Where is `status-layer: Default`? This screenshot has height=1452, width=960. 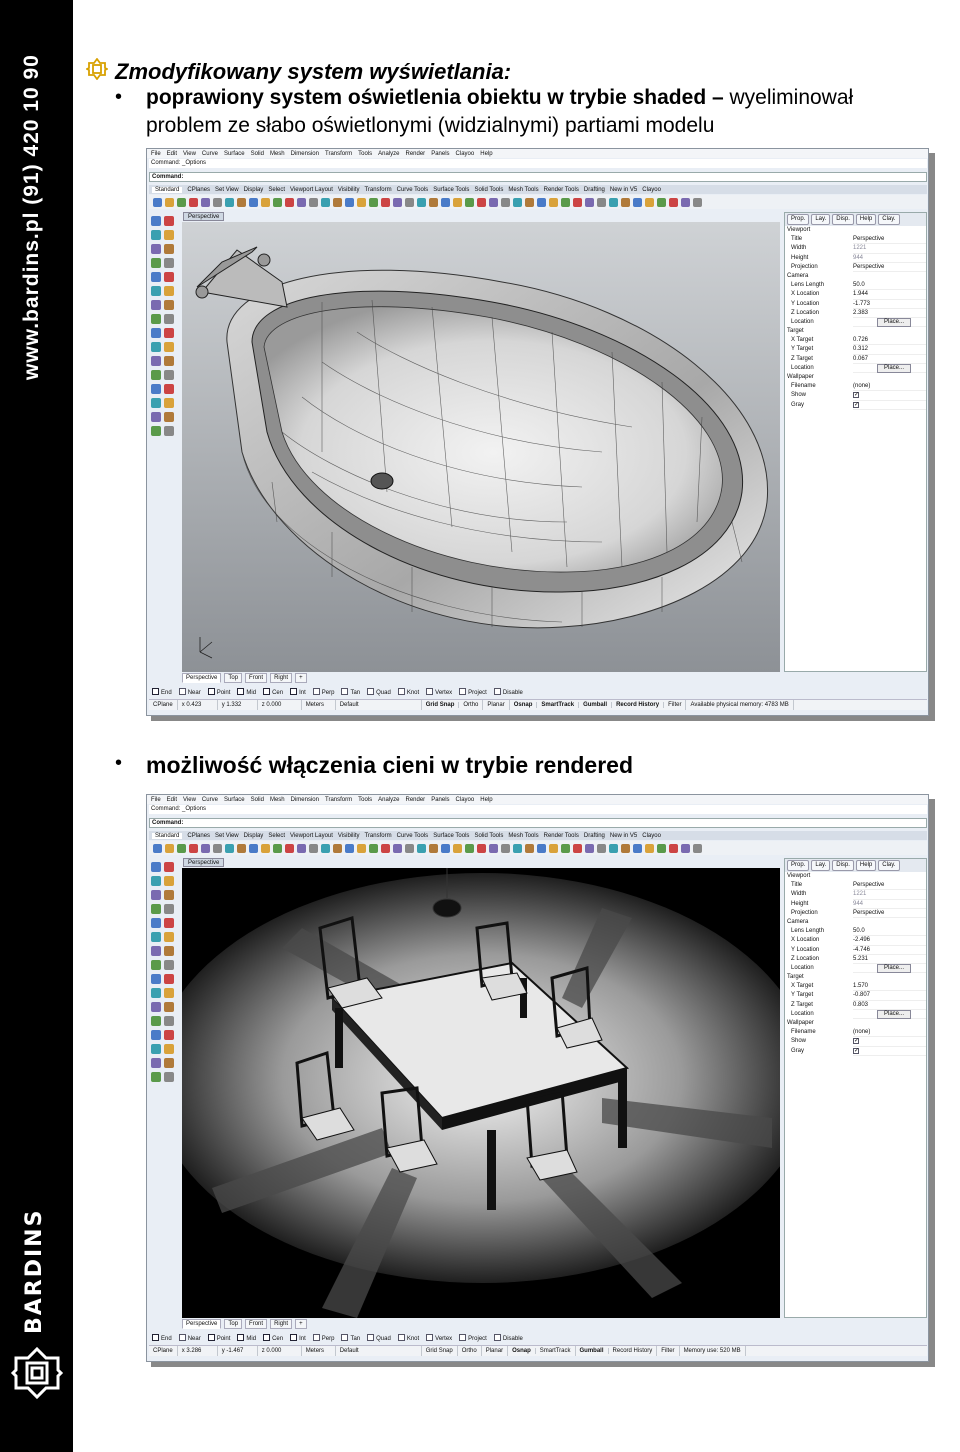
status-layer: Default is located at coordinates (379, 705).